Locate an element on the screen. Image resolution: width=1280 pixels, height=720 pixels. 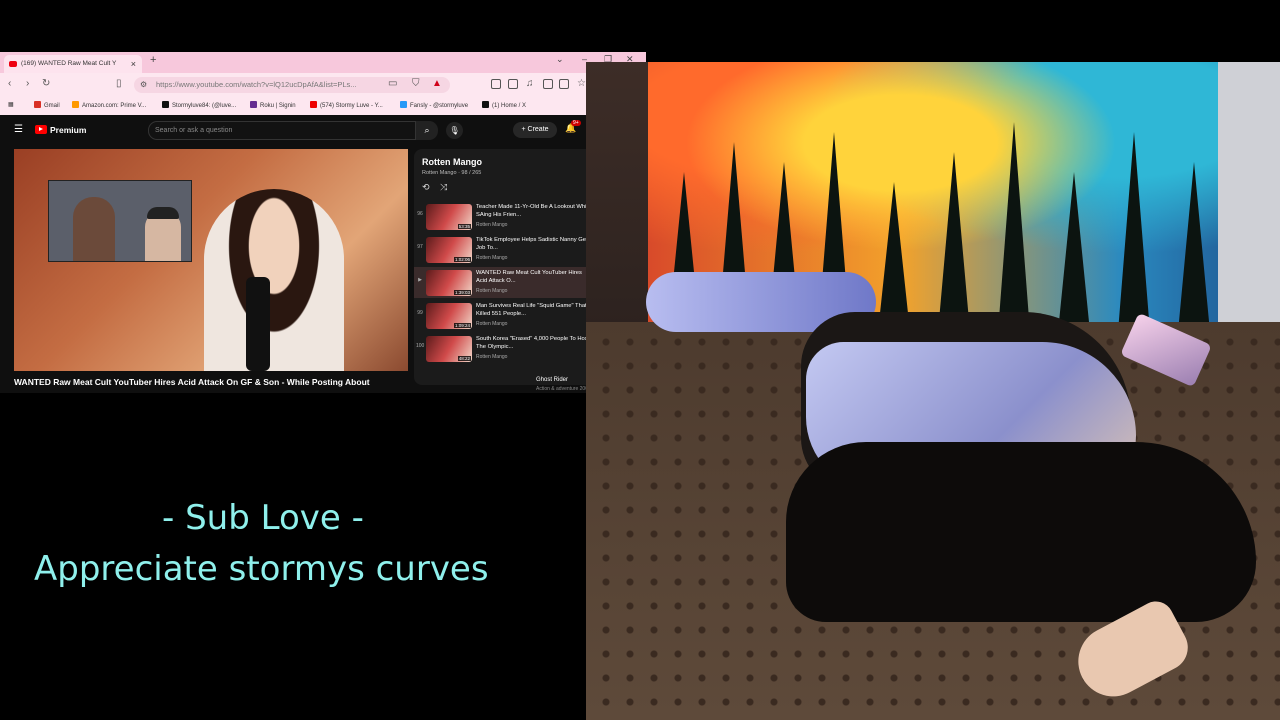
next-up-subtitle: Action & adventure 2007 is located at coordinates (563, 389).